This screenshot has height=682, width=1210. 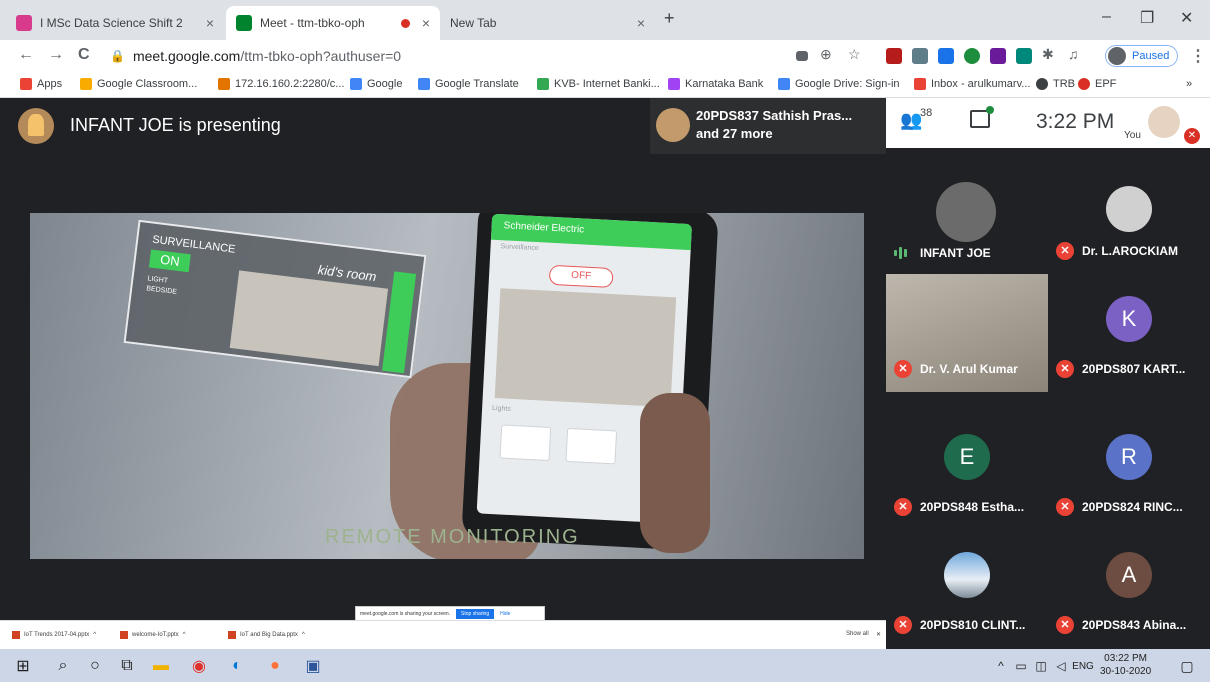 What do you see at coordinates (36, 126) in the screenshot?
I see `presenter-avatar` at bounding box center [36, 126].